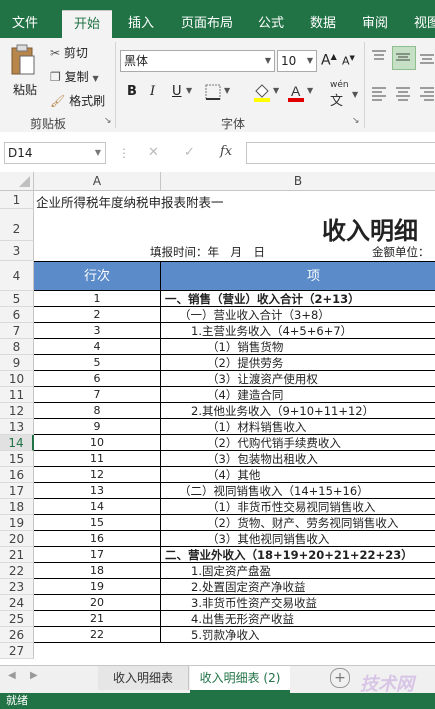 Image resolution: width=435 pixels, height=709 pixels. What do you see at coordinates (97, 635) in the screenshot?
I see `row-number-cell: 22` at bounding box center [97, 635].